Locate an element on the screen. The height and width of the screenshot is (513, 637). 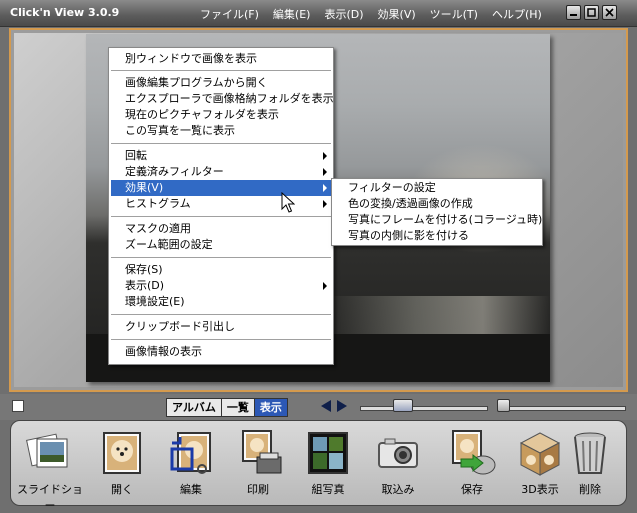
minimize-button is located at coordinates (573, 12).